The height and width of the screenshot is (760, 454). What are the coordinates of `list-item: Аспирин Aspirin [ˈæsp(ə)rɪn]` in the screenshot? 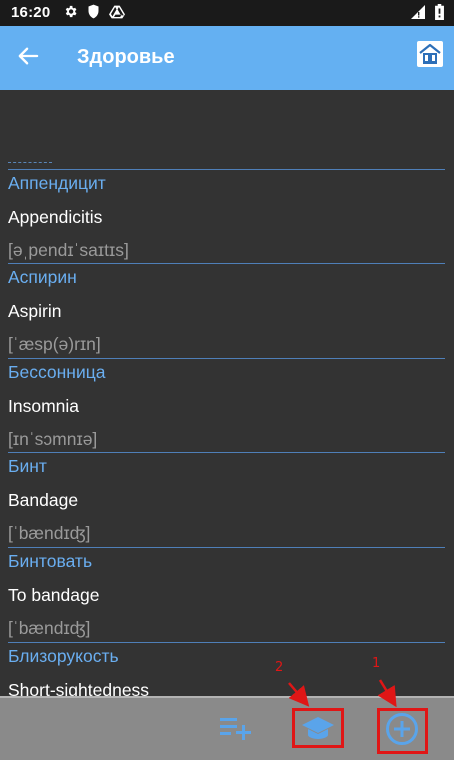 It's located at (227, 310).